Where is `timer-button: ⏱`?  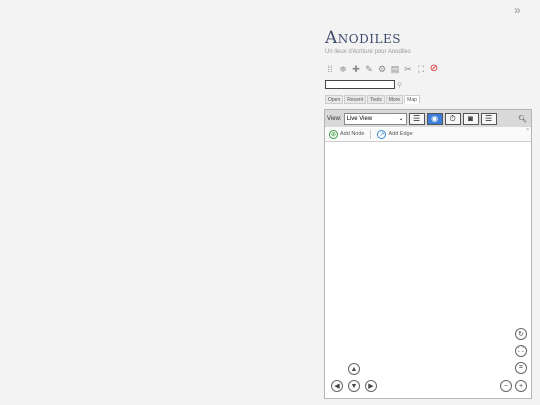 timer-button: ⏱ is located at coordinates (452, 118).